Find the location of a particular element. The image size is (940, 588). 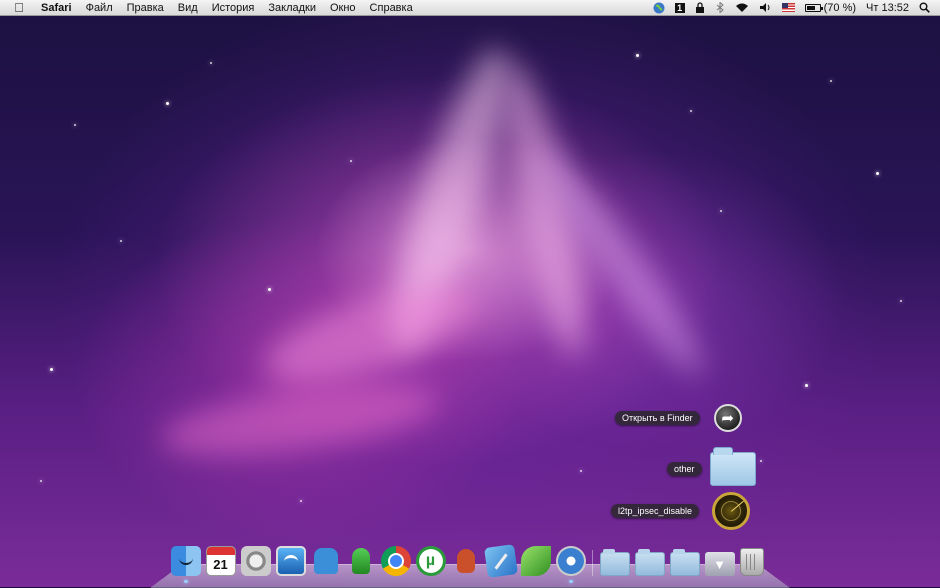

downloads-icon: ▼ is located at coordinates (719, 564).